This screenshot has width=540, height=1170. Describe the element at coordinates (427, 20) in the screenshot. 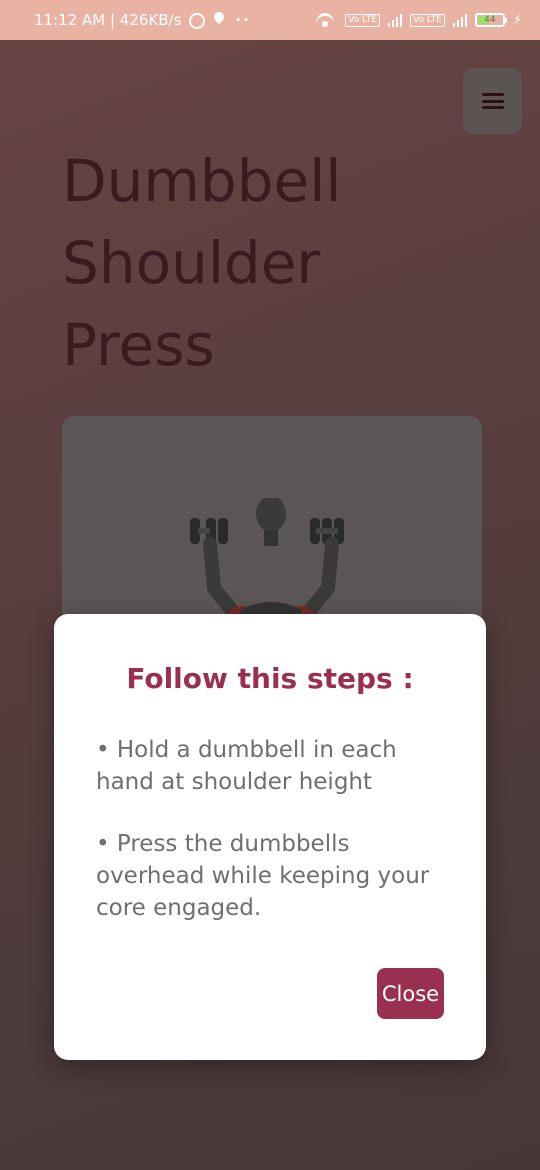

I see `volte-badge-2: Vo LTE` at that location.